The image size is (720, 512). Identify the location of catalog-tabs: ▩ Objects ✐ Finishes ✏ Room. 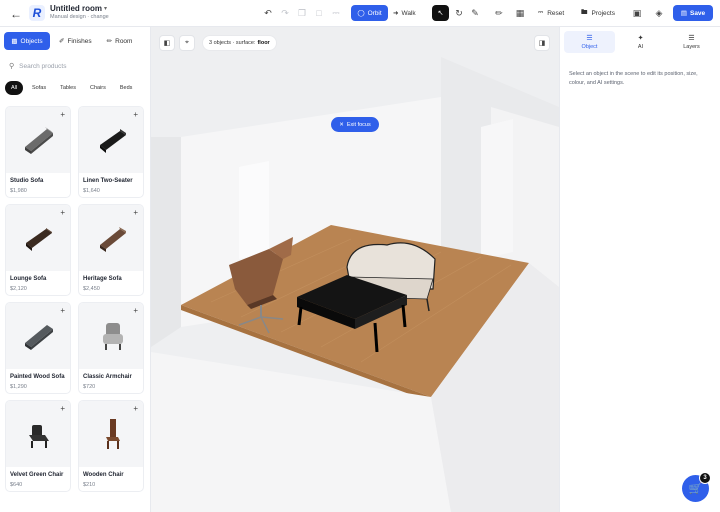
(71, 41).